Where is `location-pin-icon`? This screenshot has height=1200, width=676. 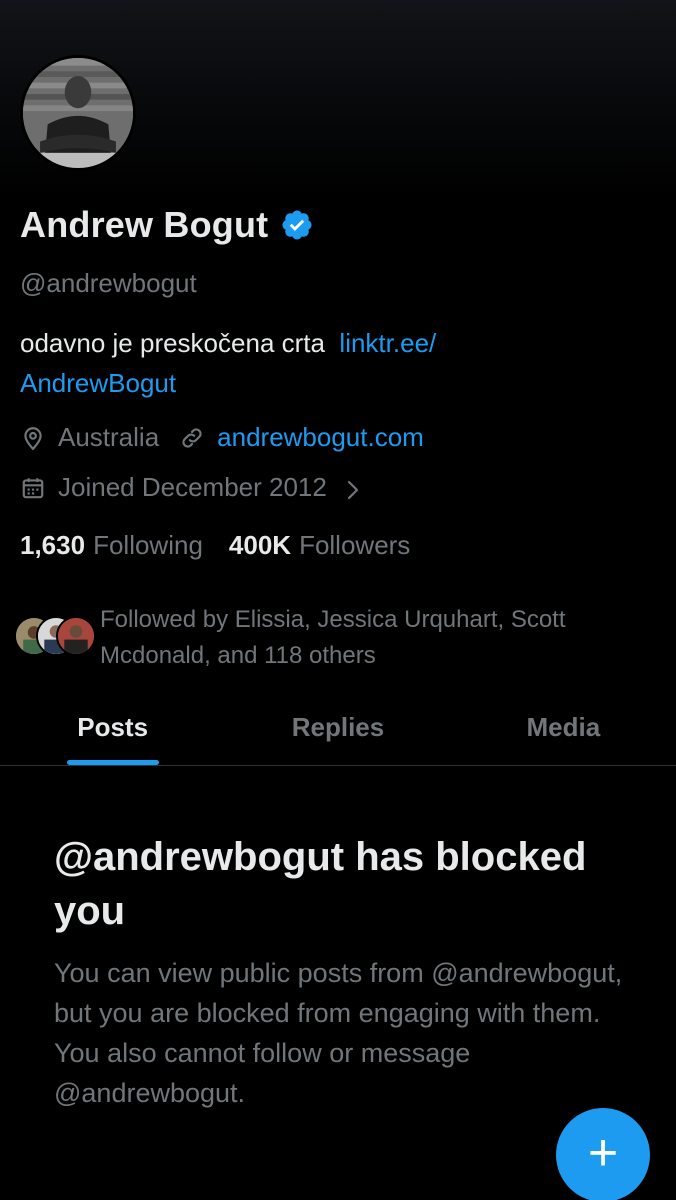
location-pin-icon is located at coordinates (33, 438).